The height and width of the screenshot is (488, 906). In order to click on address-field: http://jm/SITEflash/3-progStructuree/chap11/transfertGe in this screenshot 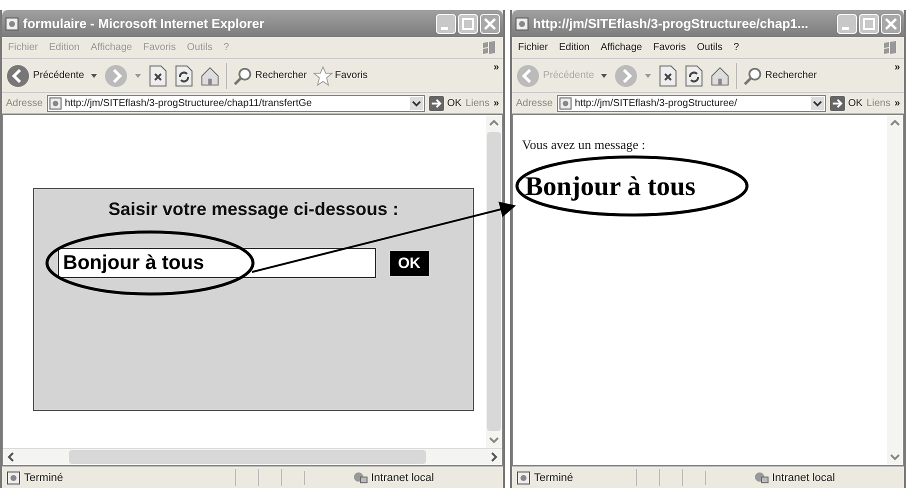, I will do `click(236, 103)`.